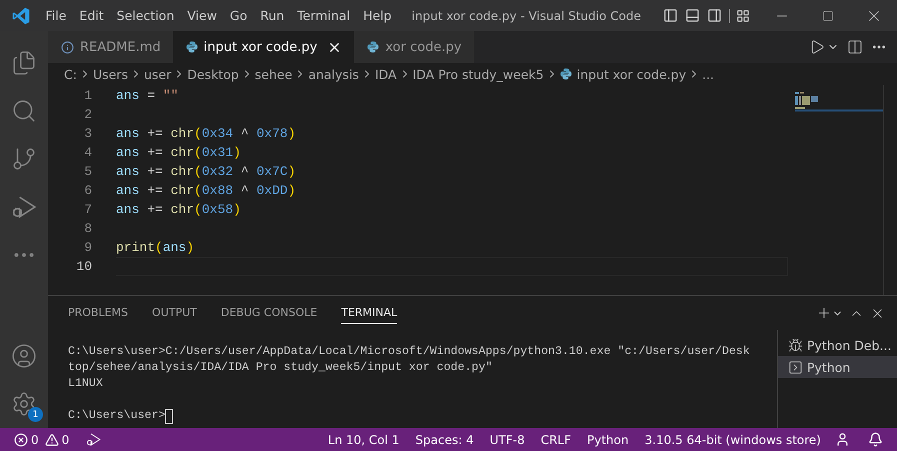 The width and height of the screenshot is (897, 451). I want to click on bell-icon, so click(875, 439).